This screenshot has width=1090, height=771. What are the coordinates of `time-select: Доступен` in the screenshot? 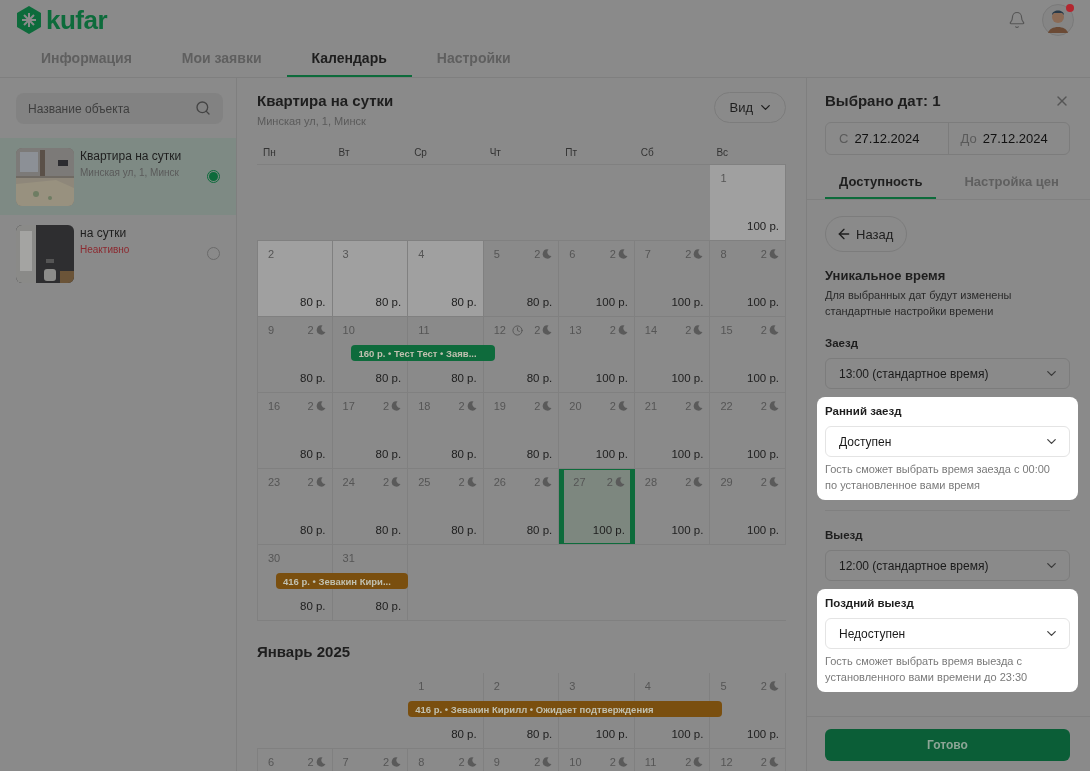 It's located at (947, 441).